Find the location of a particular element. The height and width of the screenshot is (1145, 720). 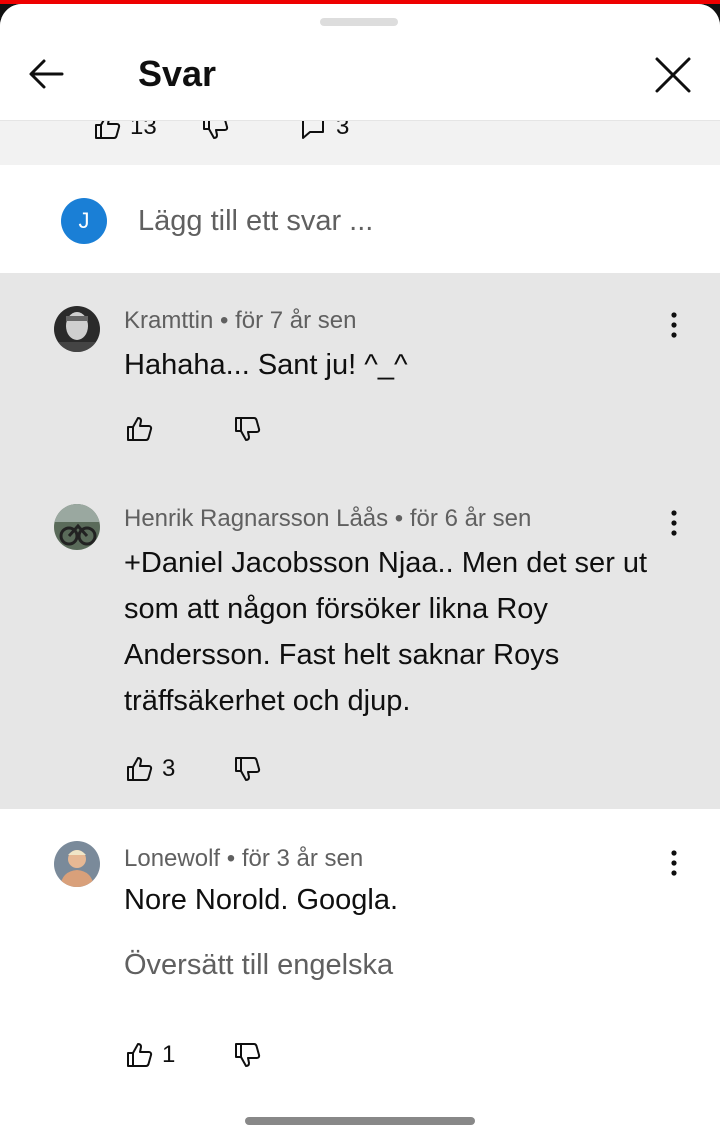

avatar-kramttin-image is located at coordinates (77, 329).